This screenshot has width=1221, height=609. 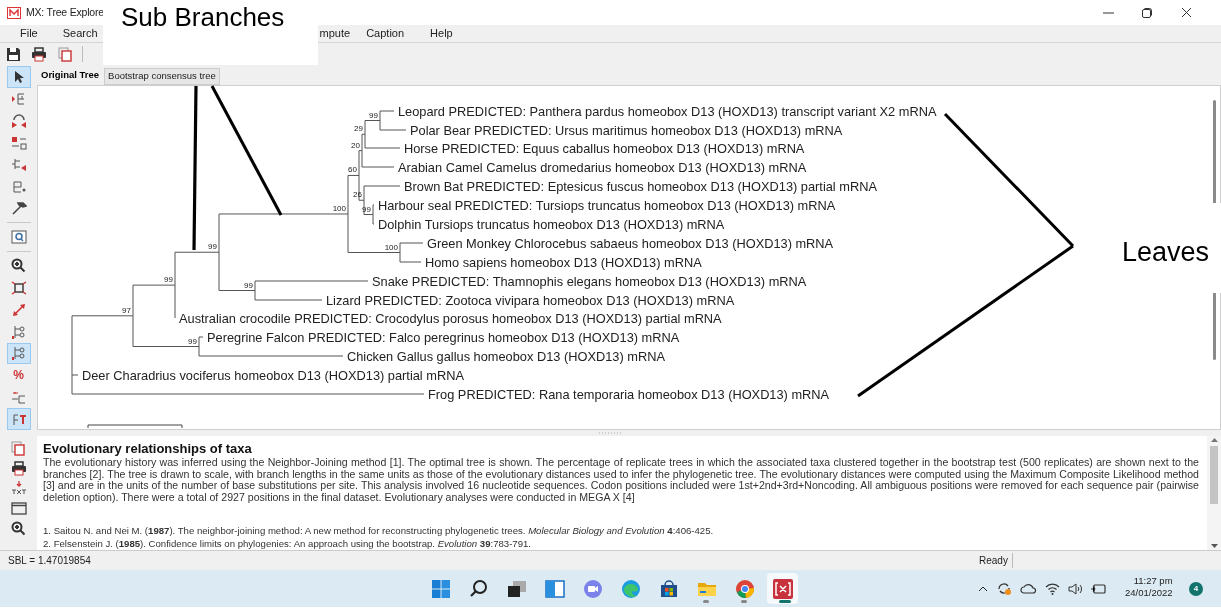 What do you see at coordinates (357, 195) in the screenshot?
I see `bootstrap-value: 26` at bounding box center [357, 195].